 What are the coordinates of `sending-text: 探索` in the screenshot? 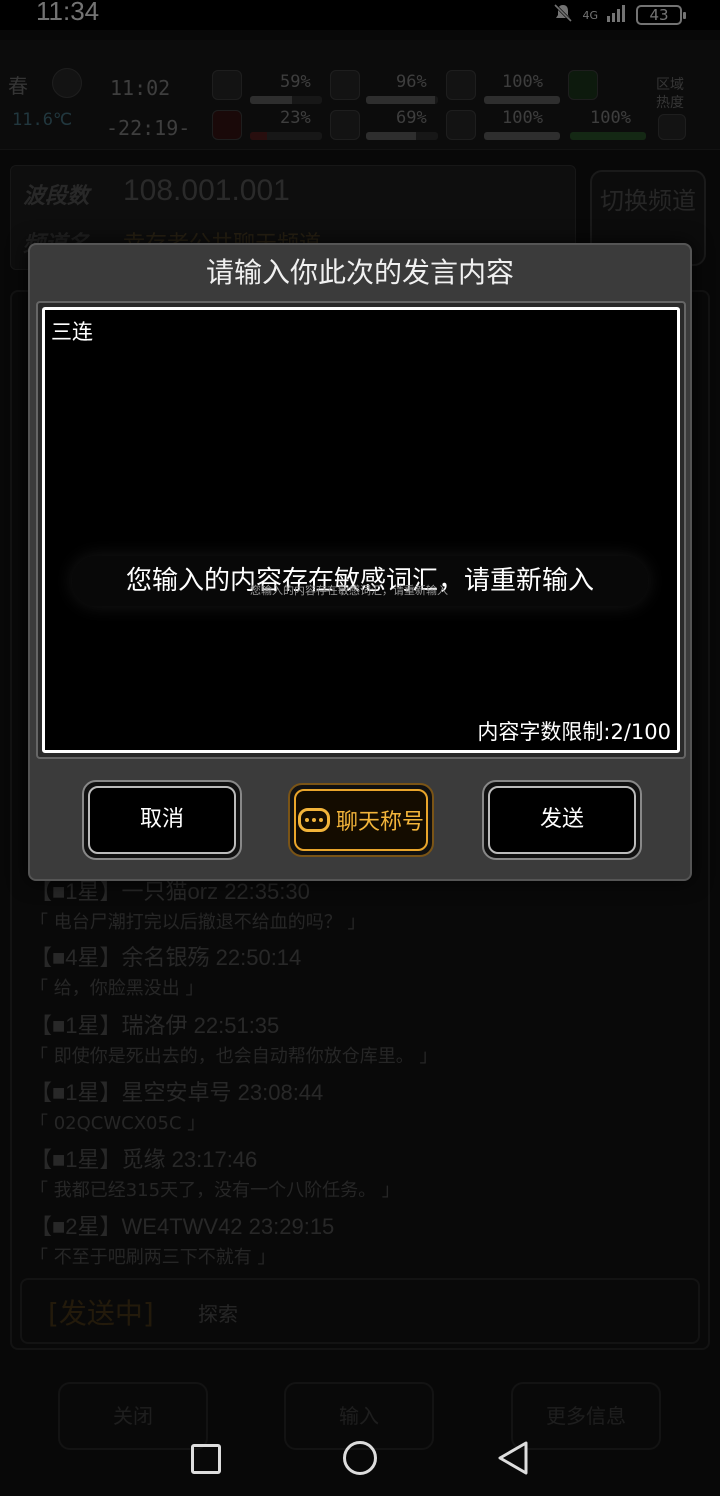 It's located at (218, 1314).